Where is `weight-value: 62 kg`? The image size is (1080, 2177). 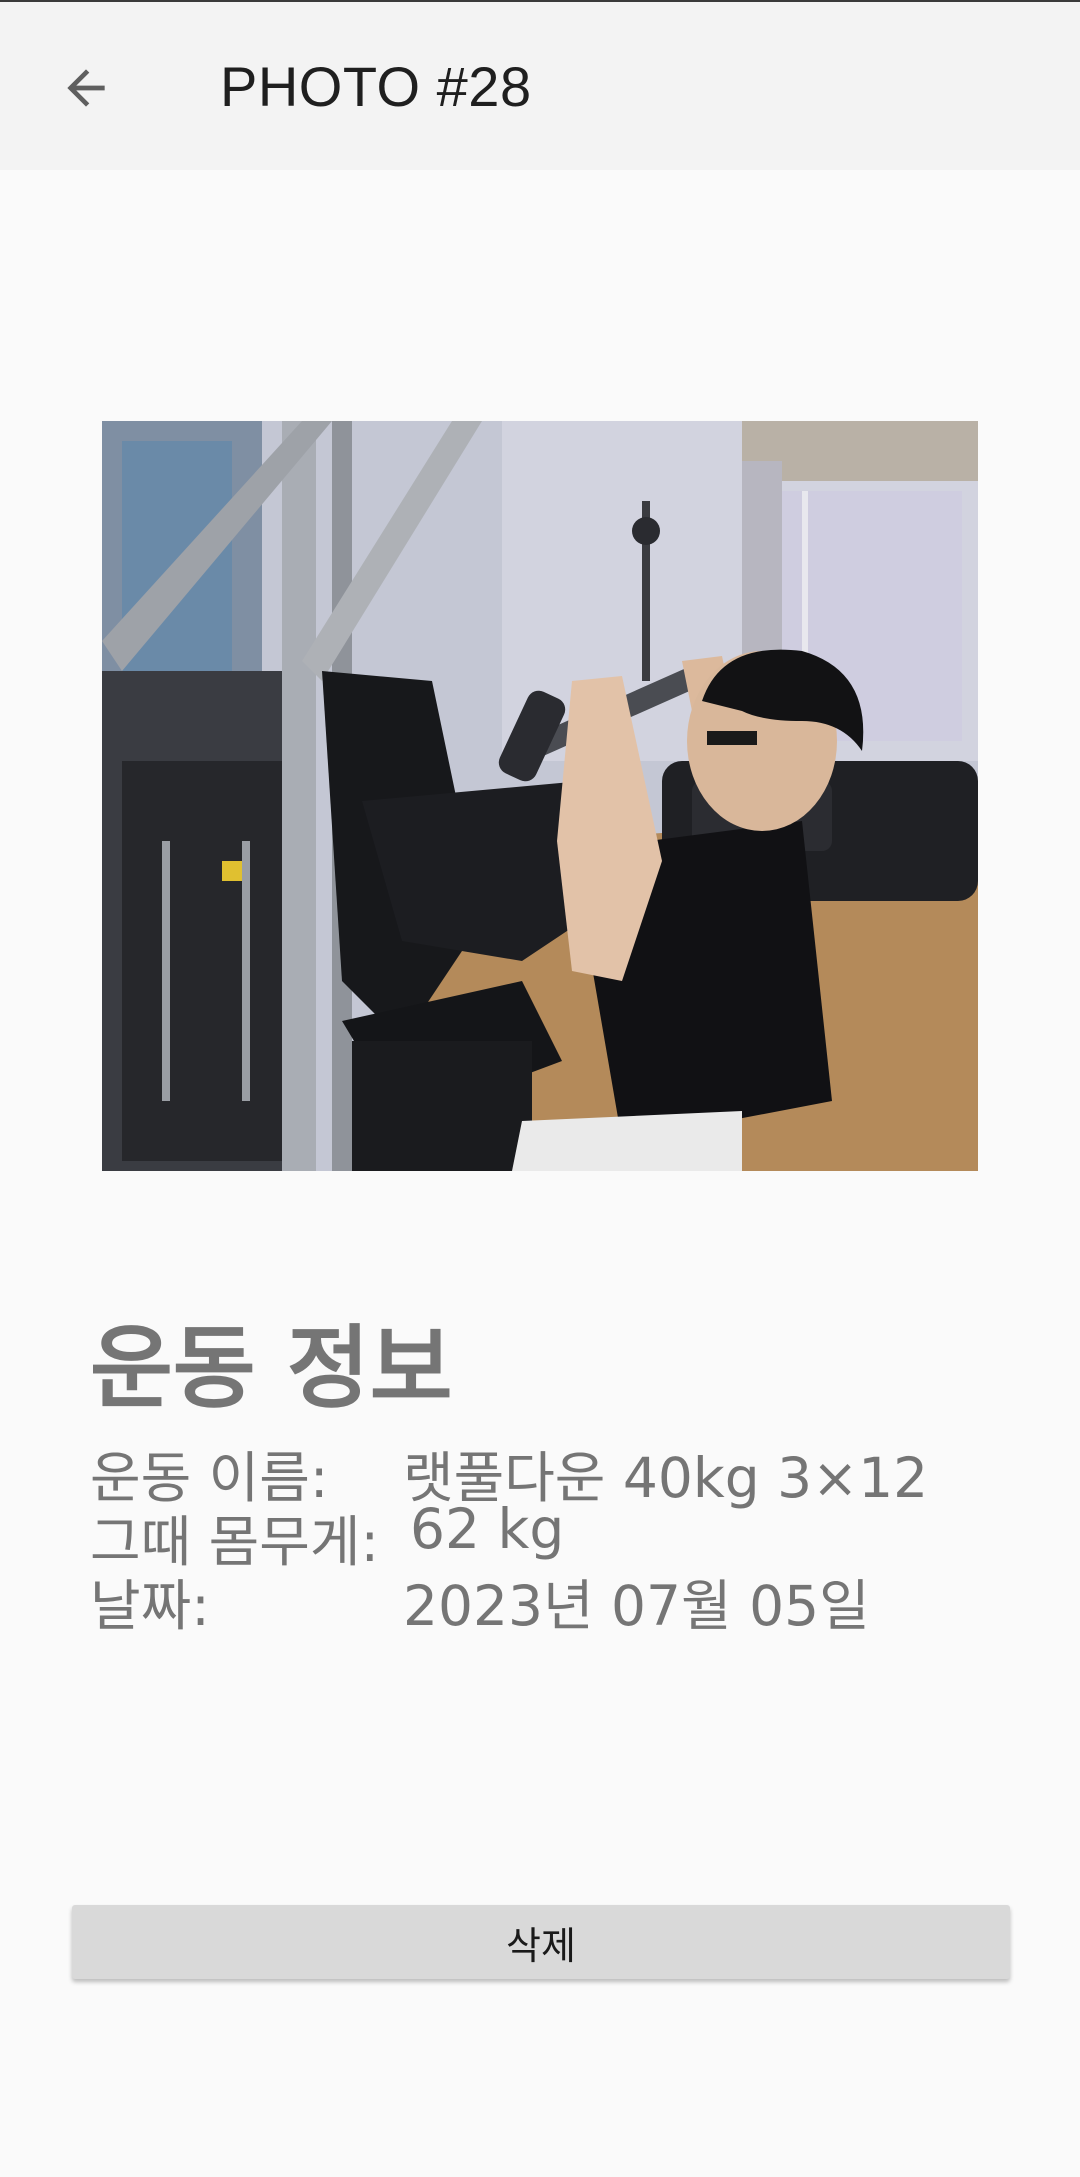 weight-value: 62 kg is located at coordinates (487, 1529).